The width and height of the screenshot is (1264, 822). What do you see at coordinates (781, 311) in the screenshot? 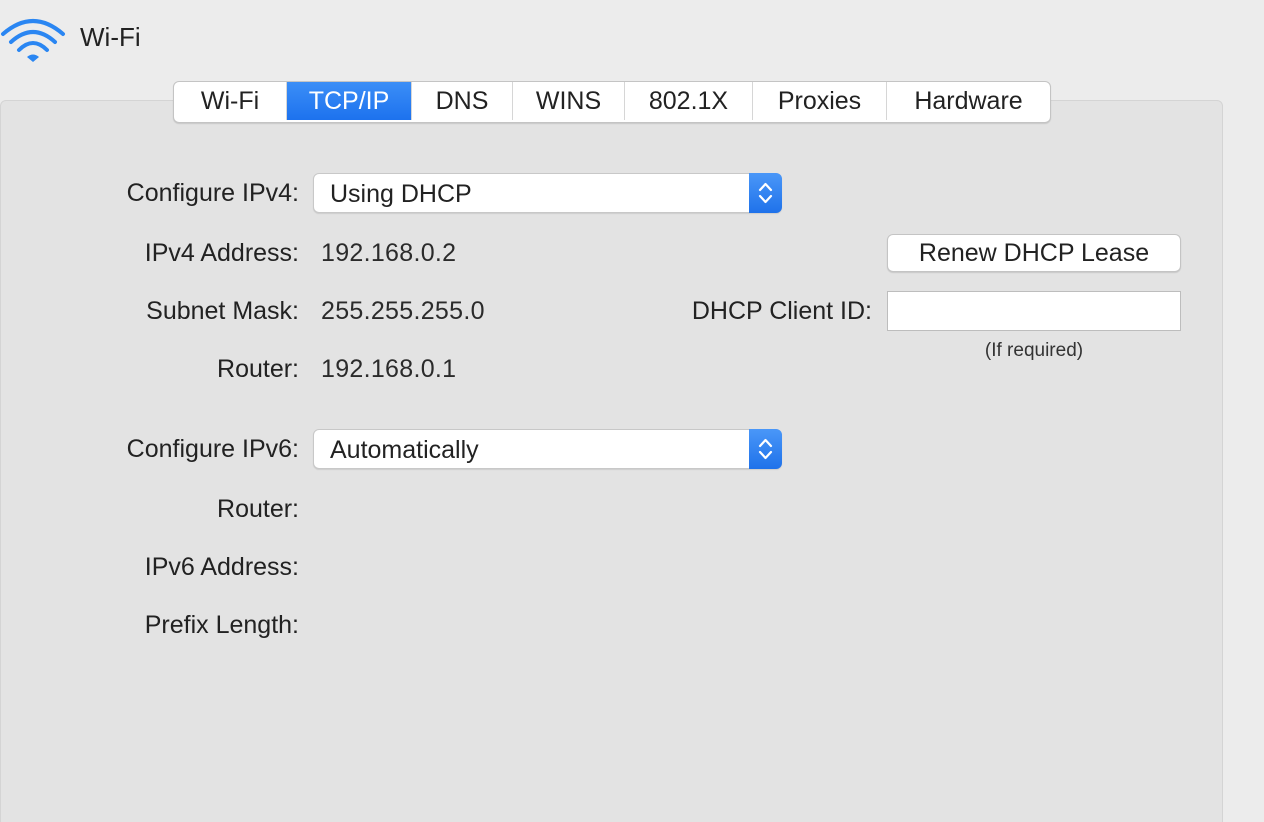
I see `dhcp-client-id-label: DHCP Client ID:` at bounding box center [781, 311].